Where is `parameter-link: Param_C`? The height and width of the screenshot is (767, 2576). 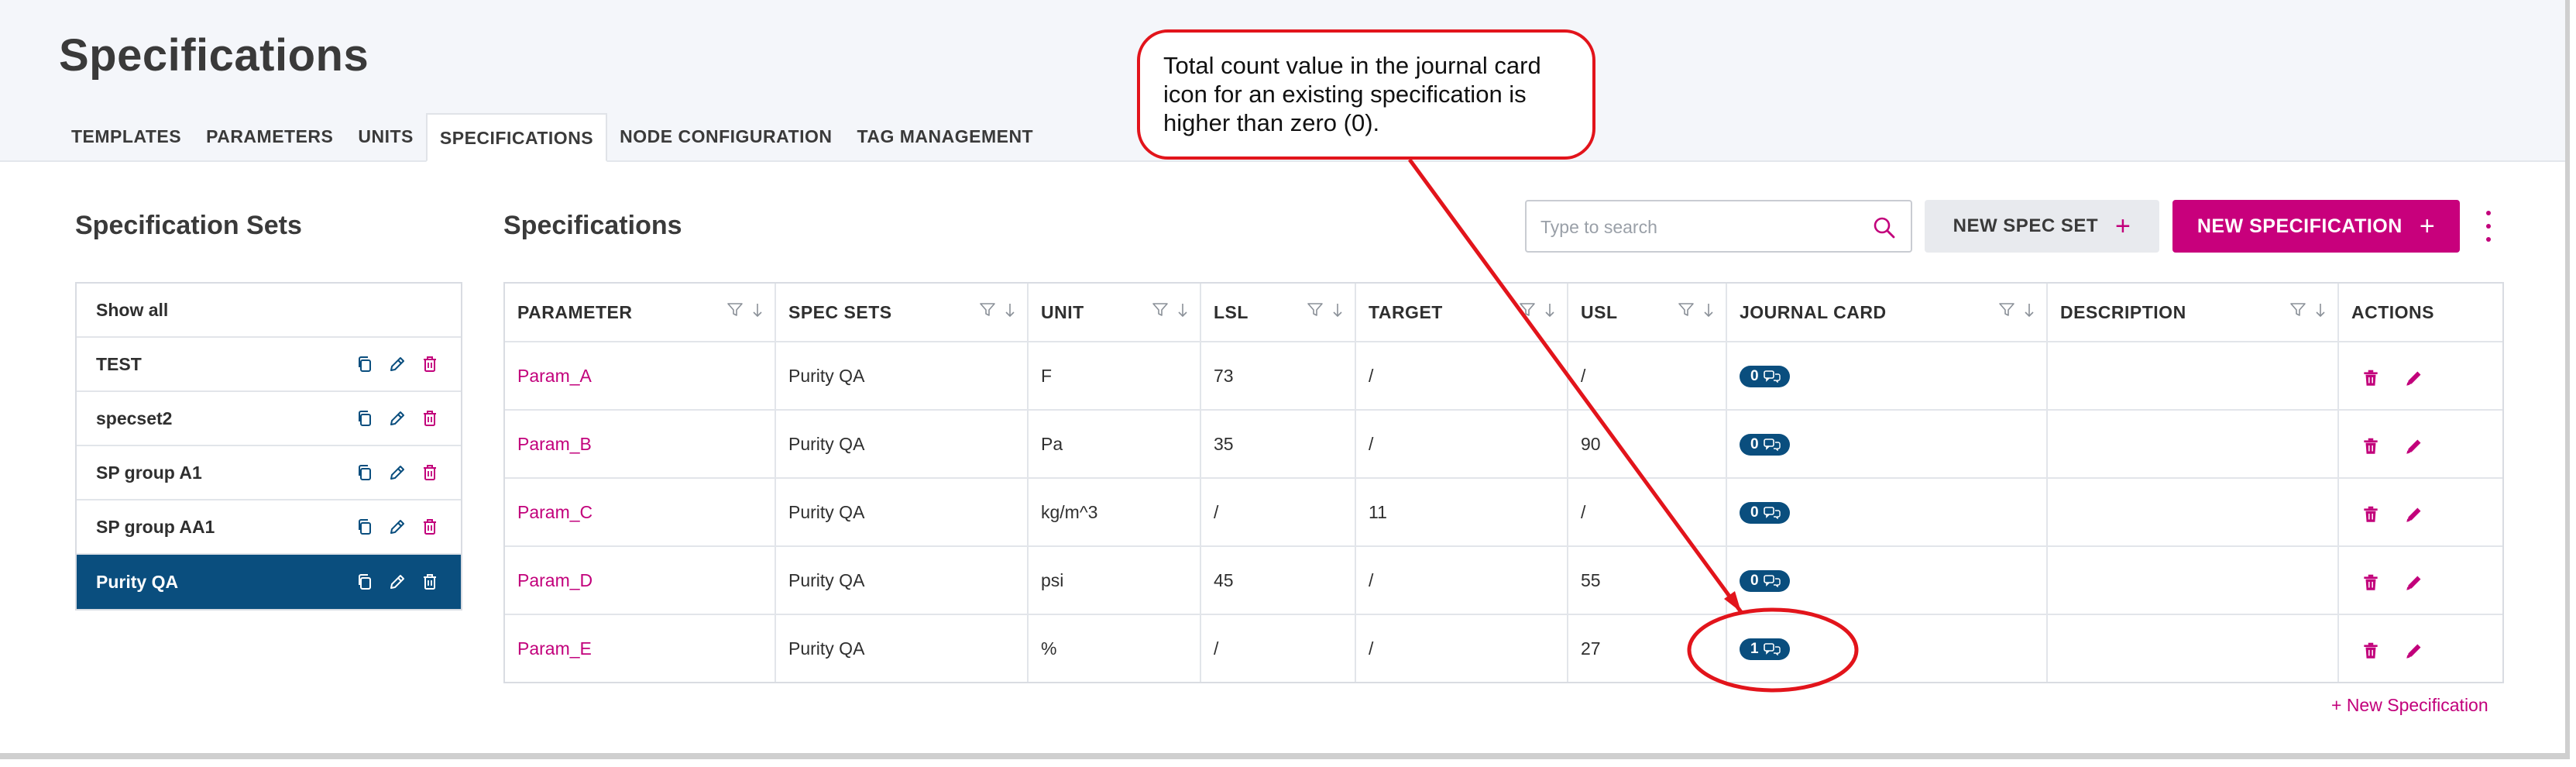
parameter-link: Param_C is located at coordinates (554, 513).